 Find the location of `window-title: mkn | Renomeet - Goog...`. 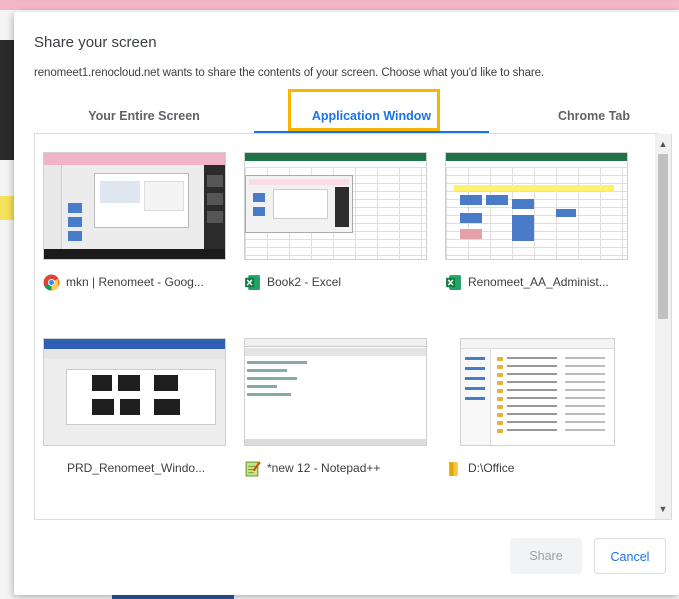

window-title: mkn | Renomeet - Goog... is located at coordinates (135, 282).